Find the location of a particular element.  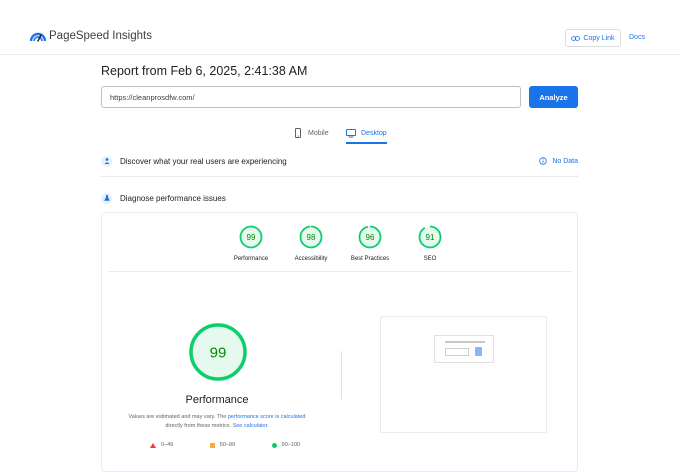

score-gauge-icon: 99 is located at coordinates (251, 237).